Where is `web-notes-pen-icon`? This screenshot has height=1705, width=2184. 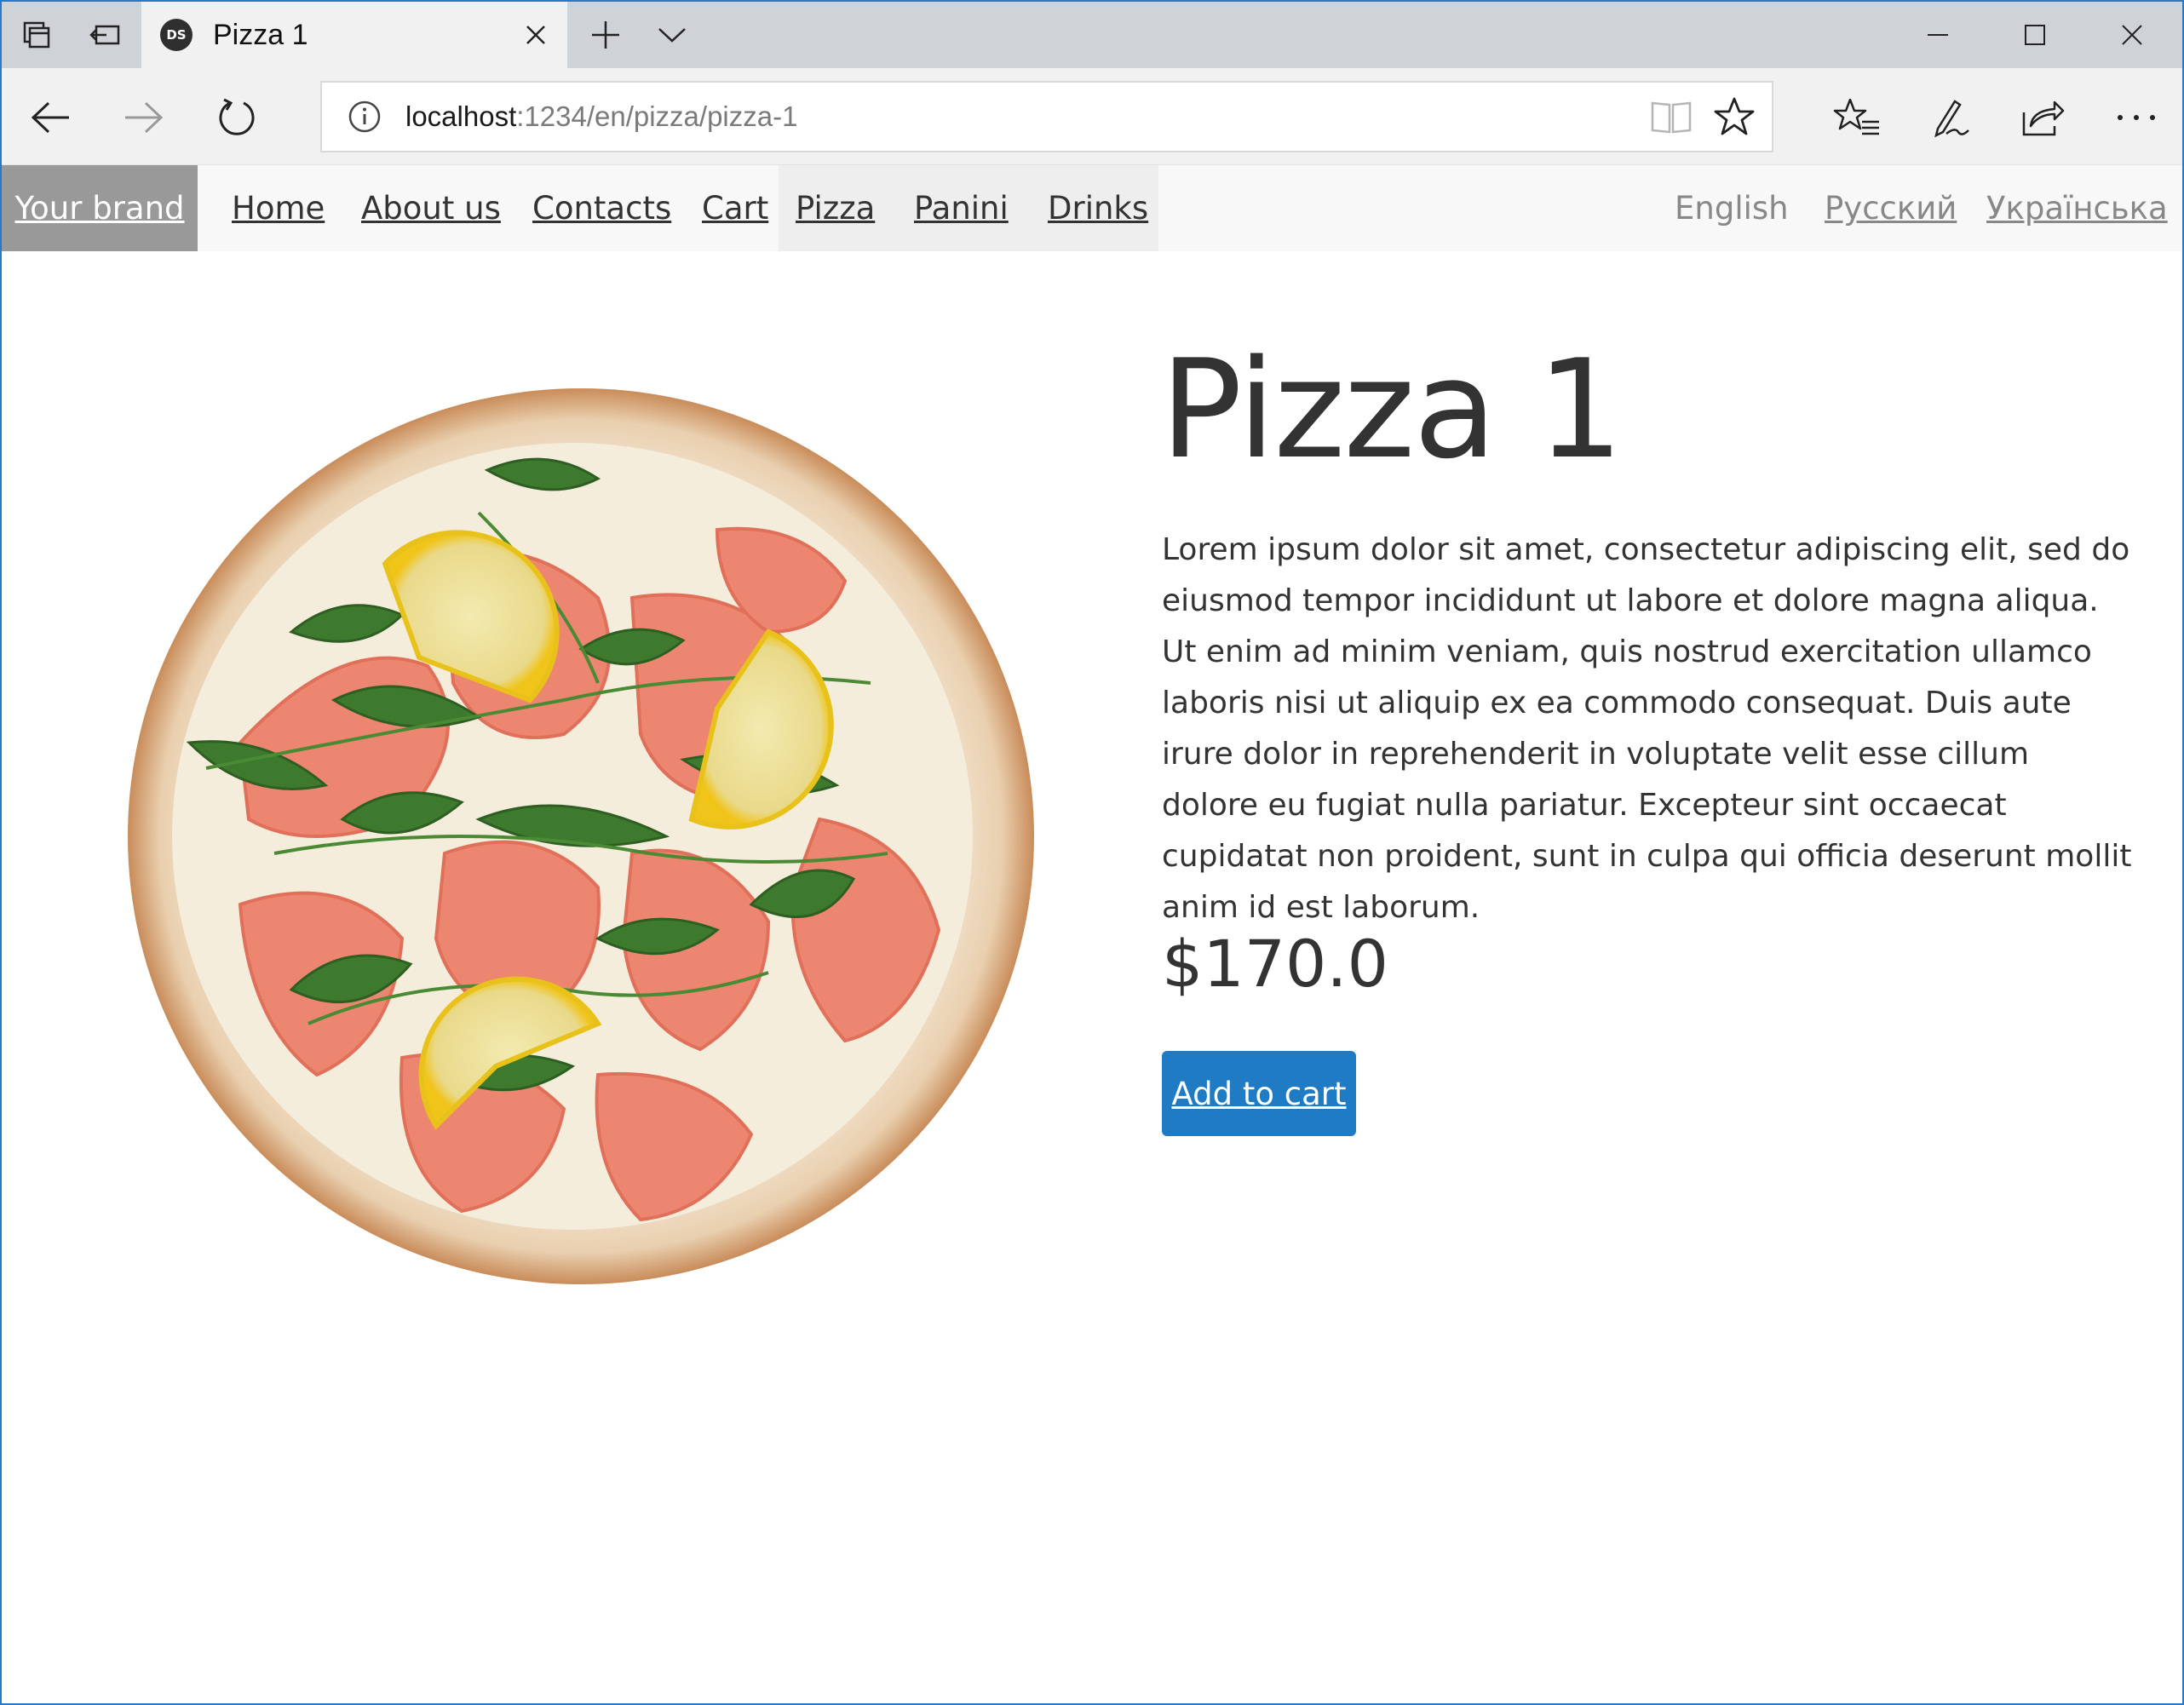 web-notes-pen-icon is located at coordinates (1950, 117).